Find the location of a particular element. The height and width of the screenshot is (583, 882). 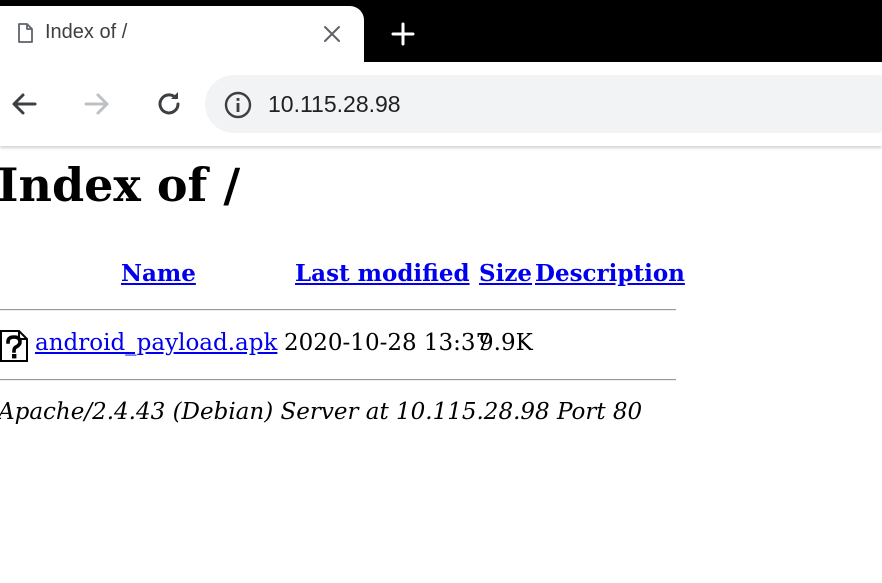

file-last-modified: 2020-10-28 13:37 is located at coordinates (387, 343).